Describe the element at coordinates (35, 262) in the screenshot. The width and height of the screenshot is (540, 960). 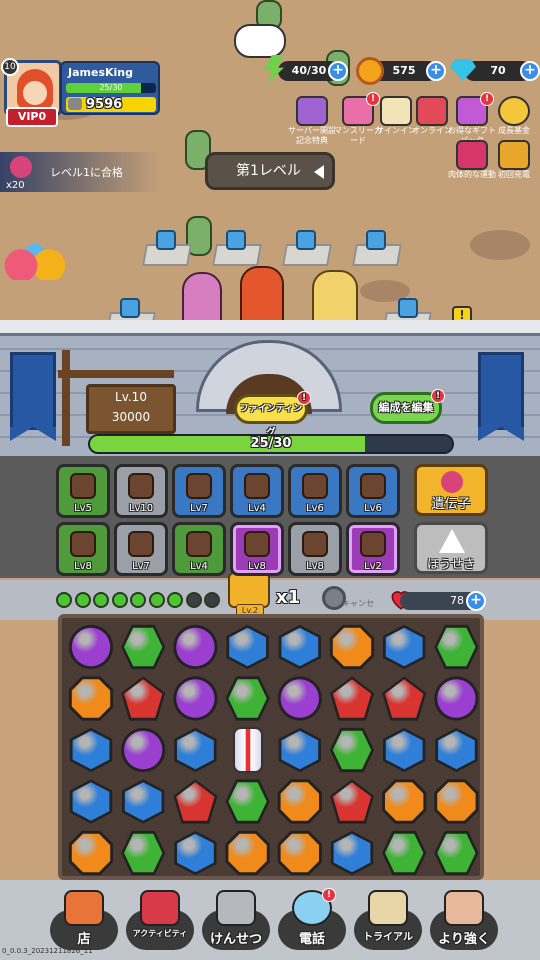
I see `treasure-pile` at that location.